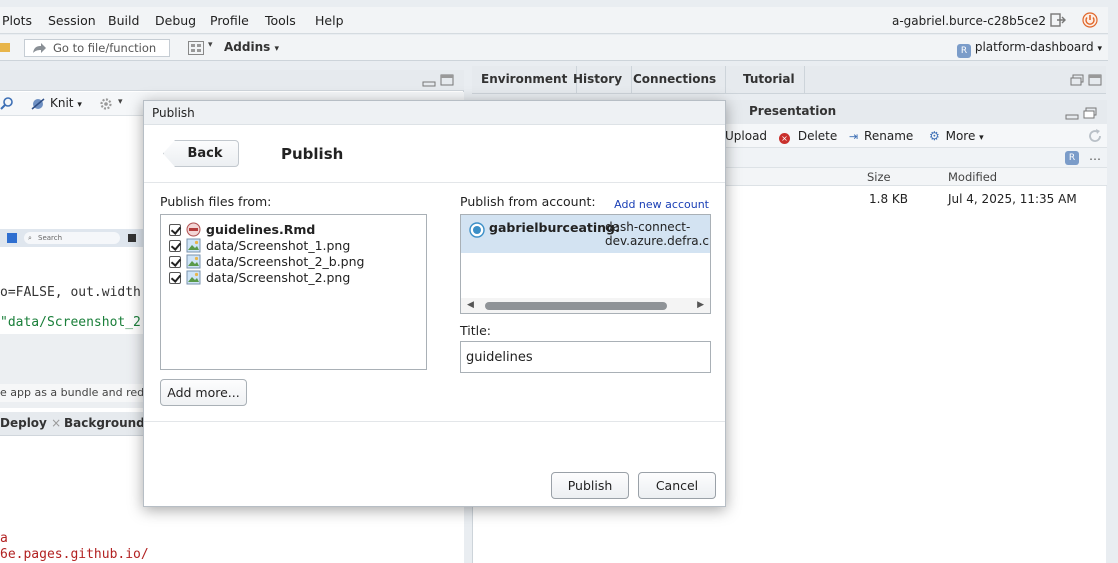  I want to click on account-server-line1: dash-connect-, so click(648, 227).